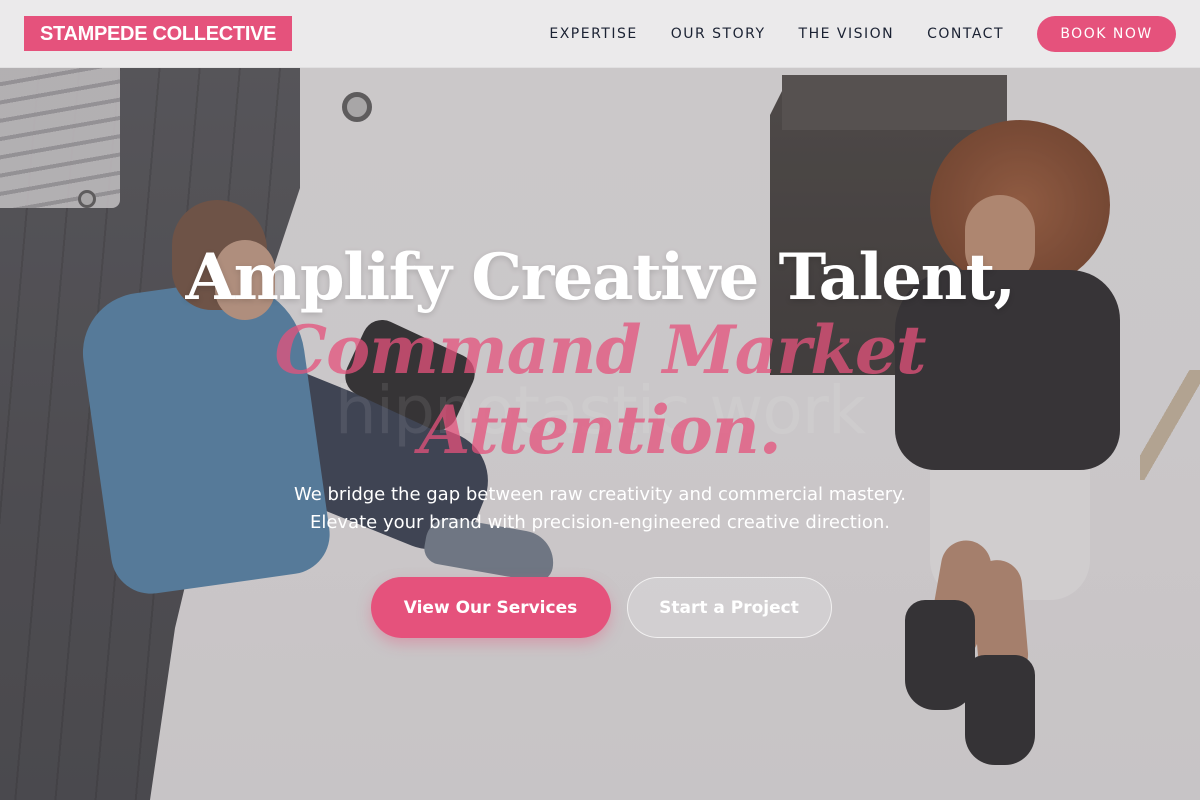 This screenshot has width=1200, height=800. Describe the element at coordinates (593, 34) in the screenshot. I see `nav-link-expertise: EXPERTISE` at that location.